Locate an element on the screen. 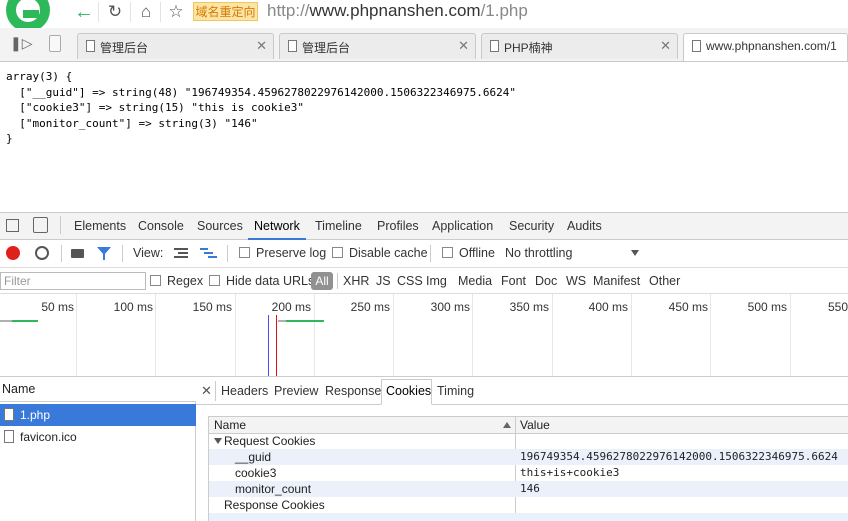 This screenshot has height=521, width=848. filter-img: Img is located at coordinates (436, 281).